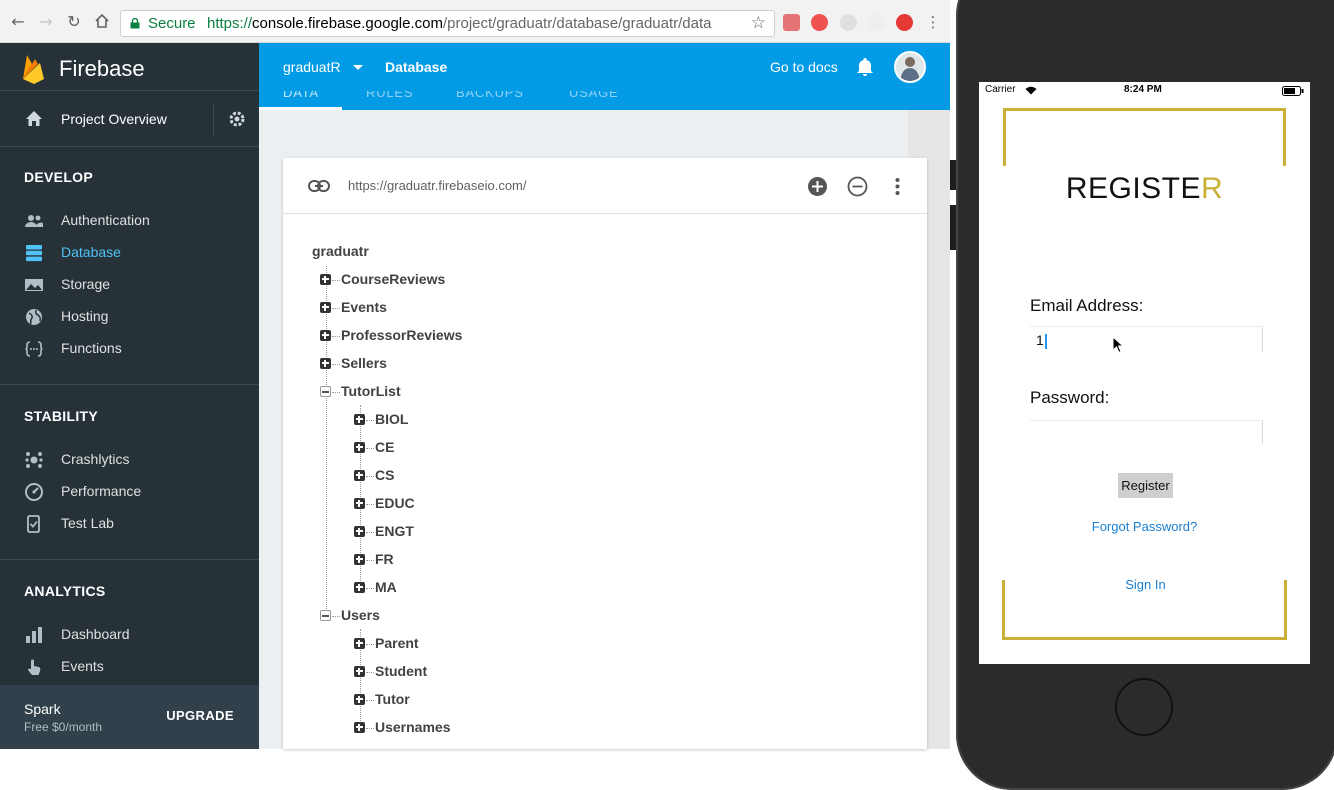  What do you see at coordinates (129, 253) in the screenshot?
I see `sidebar-item-database: Database` at bounding box center [129, 253].